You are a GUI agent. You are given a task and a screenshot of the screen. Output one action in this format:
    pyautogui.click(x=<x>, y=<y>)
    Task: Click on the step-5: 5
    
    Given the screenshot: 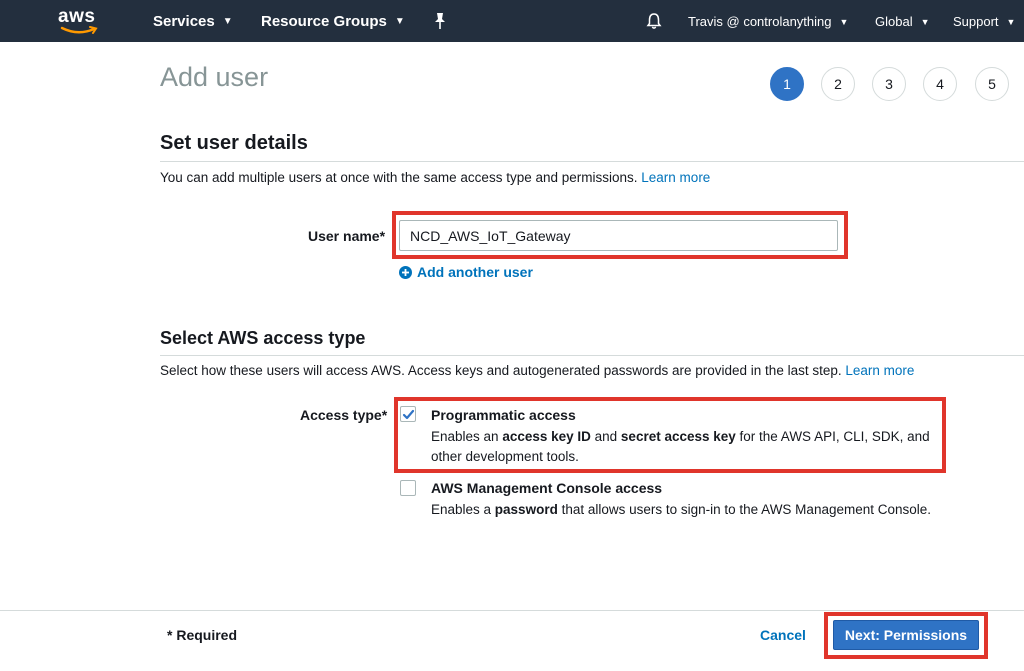 What is the action you would take?
    pyautogui.click(x=992, y=84)
    